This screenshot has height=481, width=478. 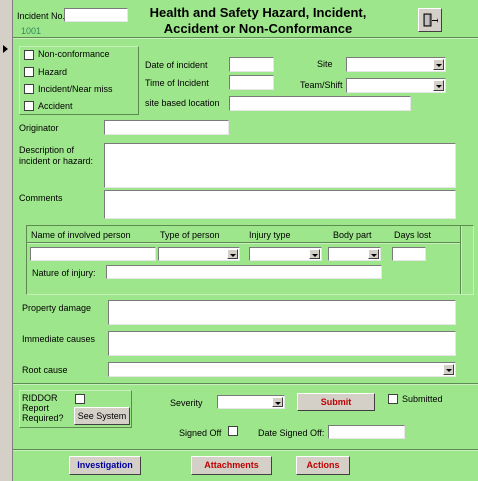 What do you see at coordinates (251, 82) in the screenshot?
I see `time-of-incident-field` at bounding box center [251, 82].